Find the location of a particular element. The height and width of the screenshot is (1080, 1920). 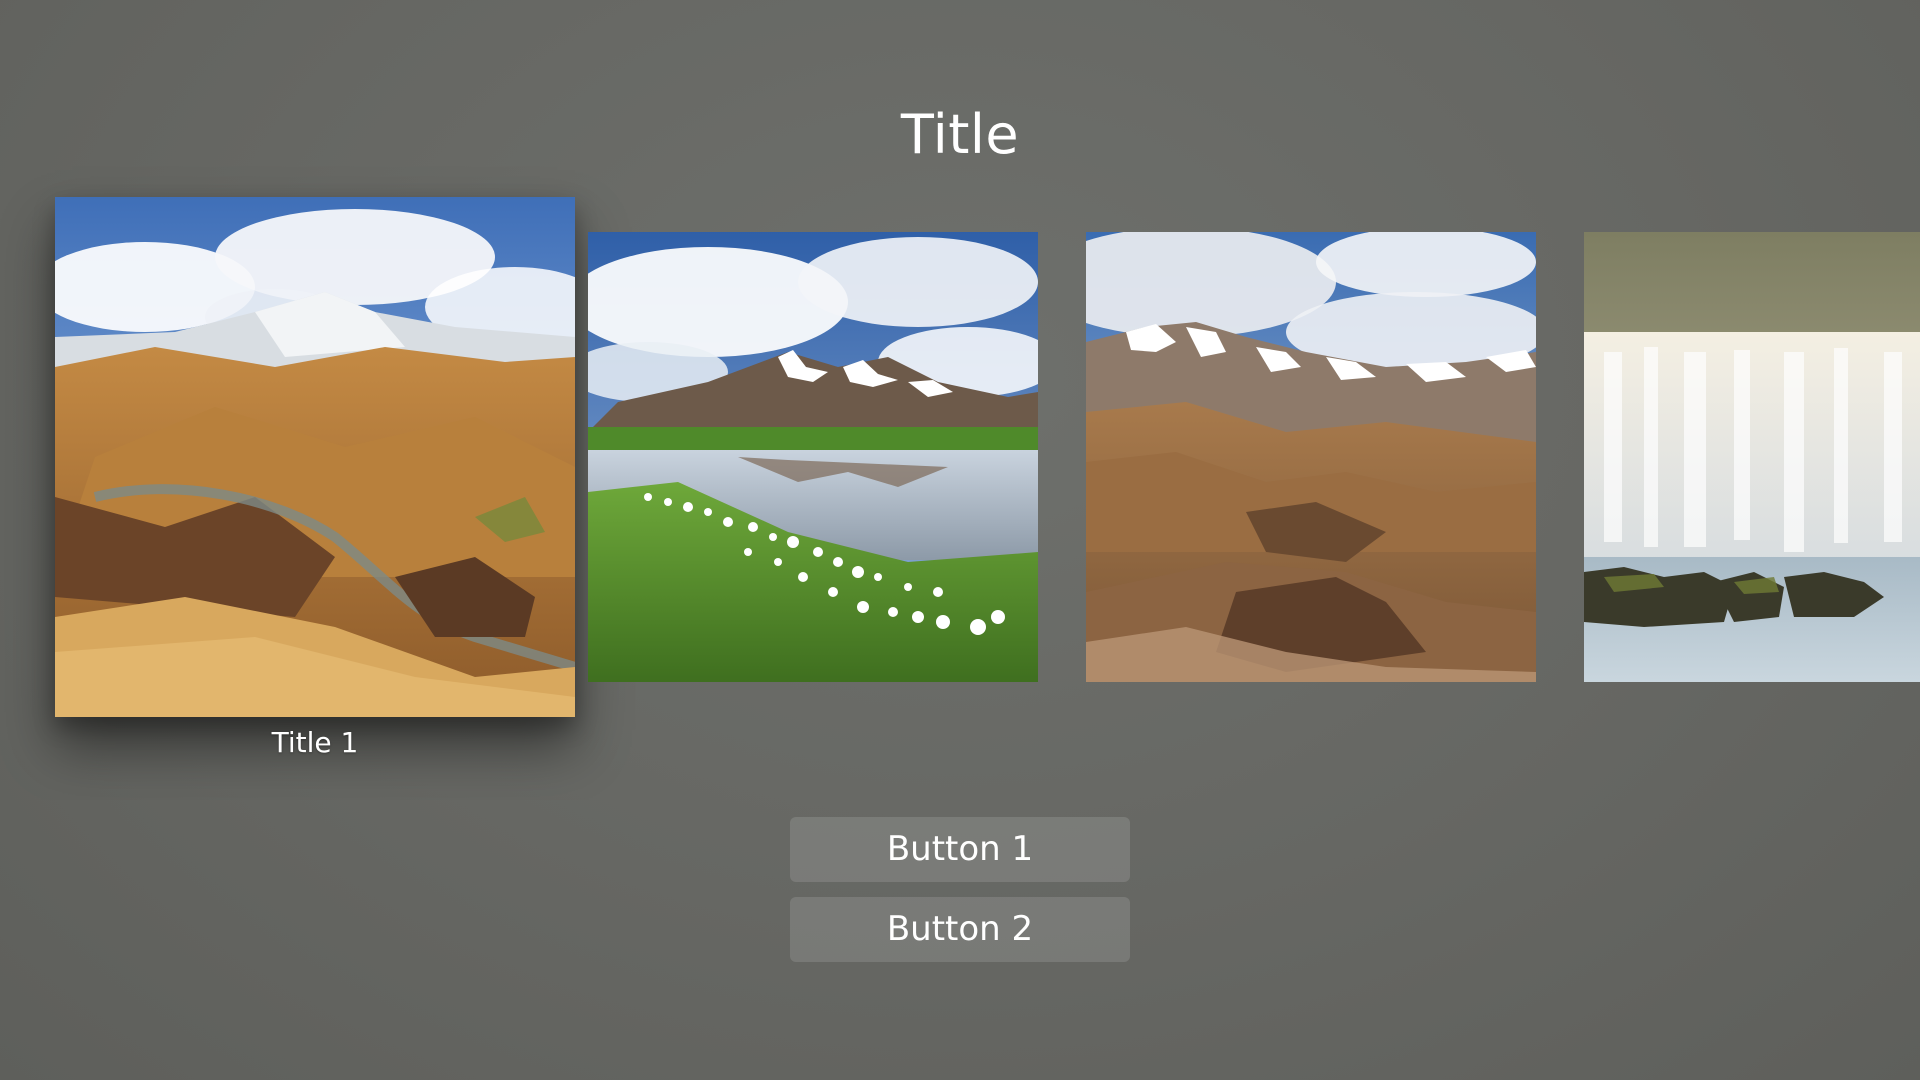

shelf-item-4-image is located at coordinates (1752, 457).